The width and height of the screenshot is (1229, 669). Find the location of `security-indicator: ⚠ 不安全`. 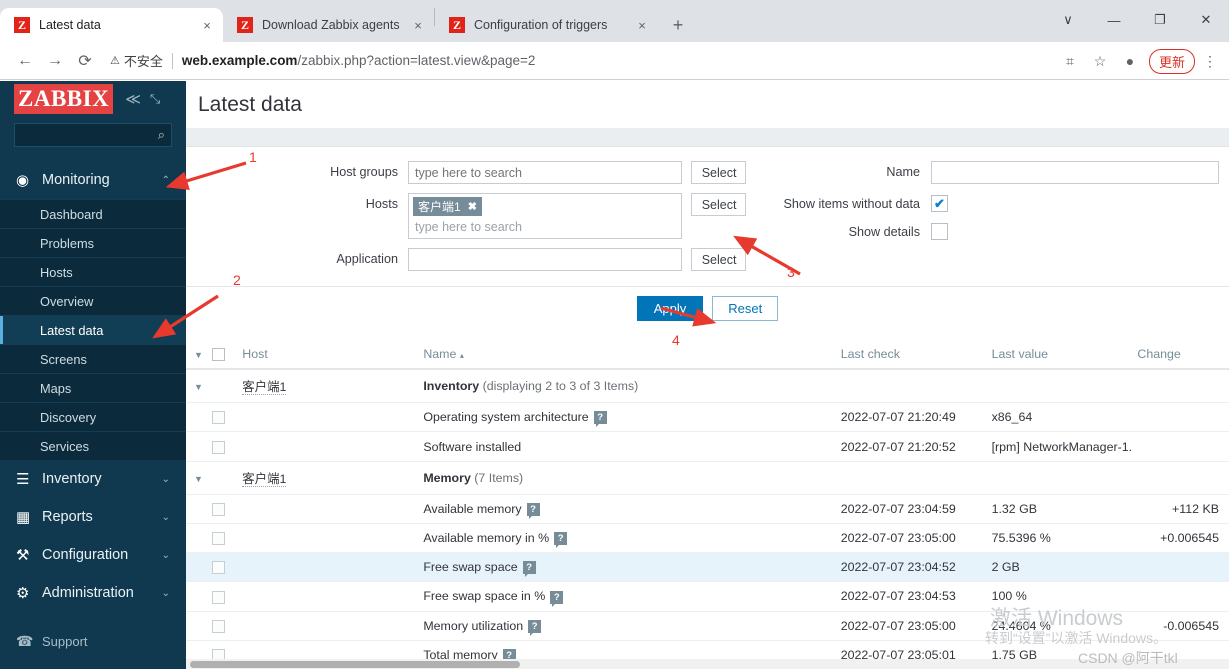

security-indicator: ⚠ 不安全 is located at coordinates (136, 60).